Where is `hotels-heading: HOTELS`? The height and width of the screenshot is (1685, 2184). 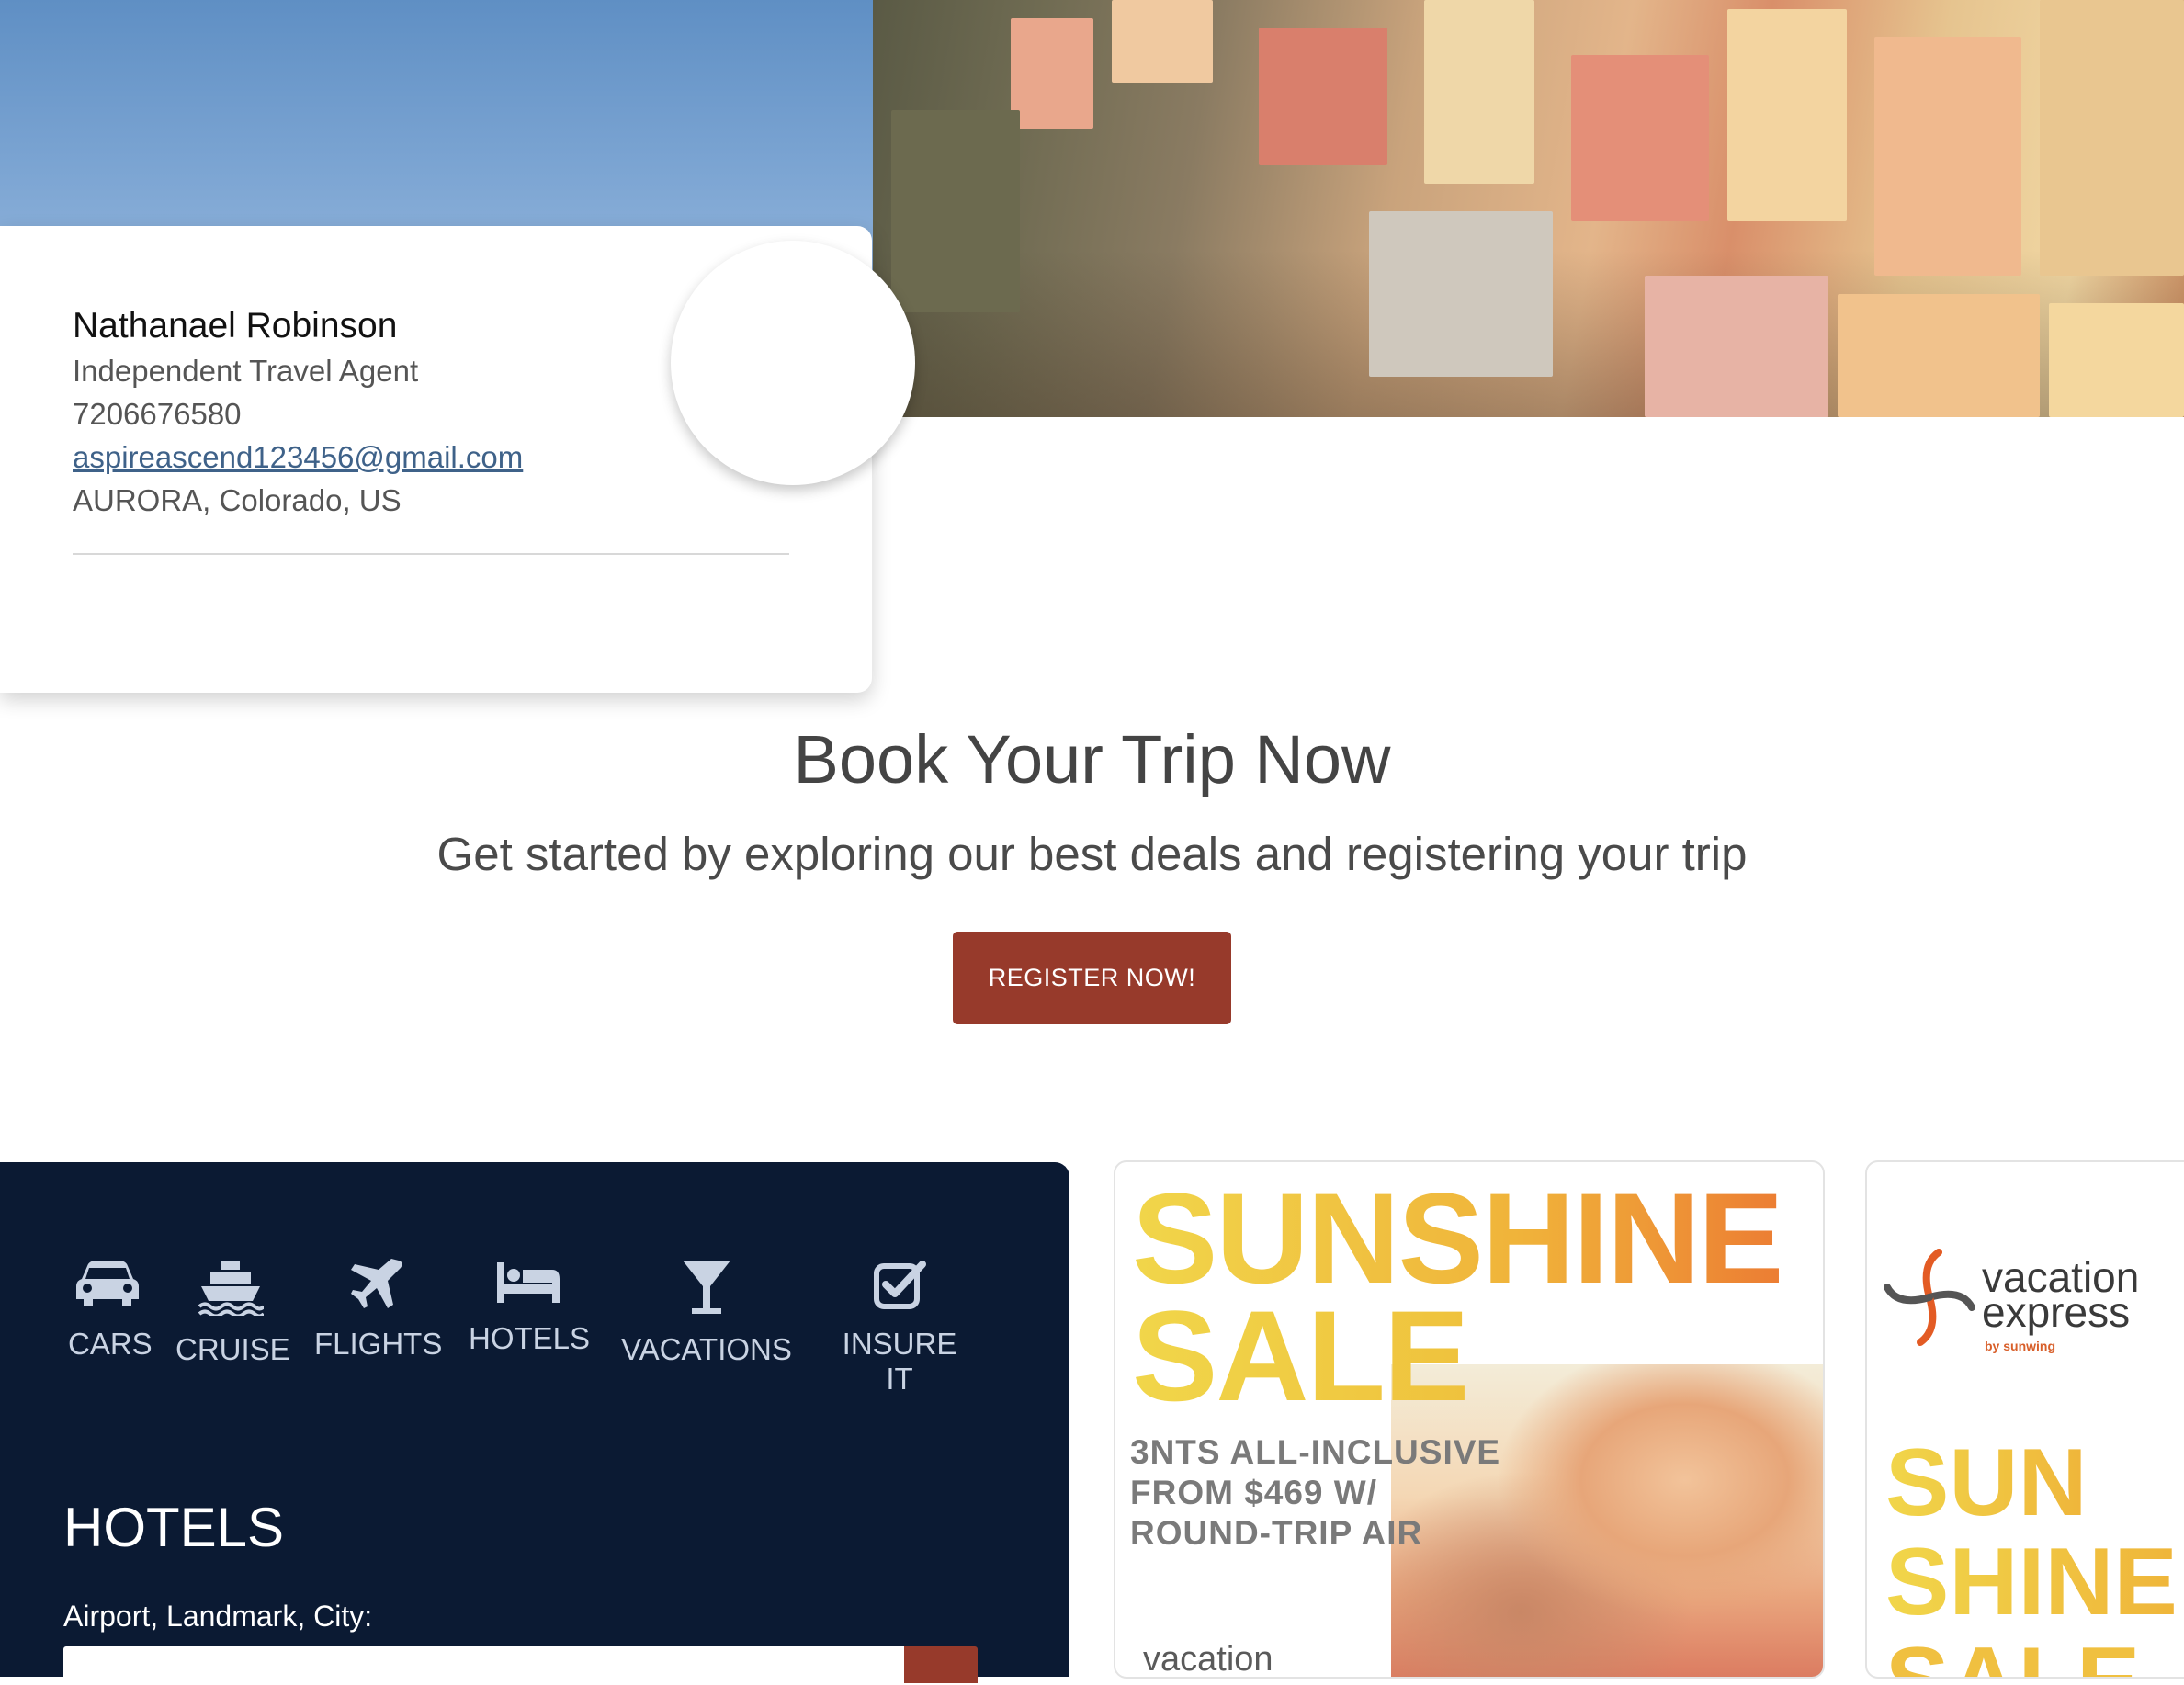 hotels-heading: HOTELS is located at coordinates (174, 1527).